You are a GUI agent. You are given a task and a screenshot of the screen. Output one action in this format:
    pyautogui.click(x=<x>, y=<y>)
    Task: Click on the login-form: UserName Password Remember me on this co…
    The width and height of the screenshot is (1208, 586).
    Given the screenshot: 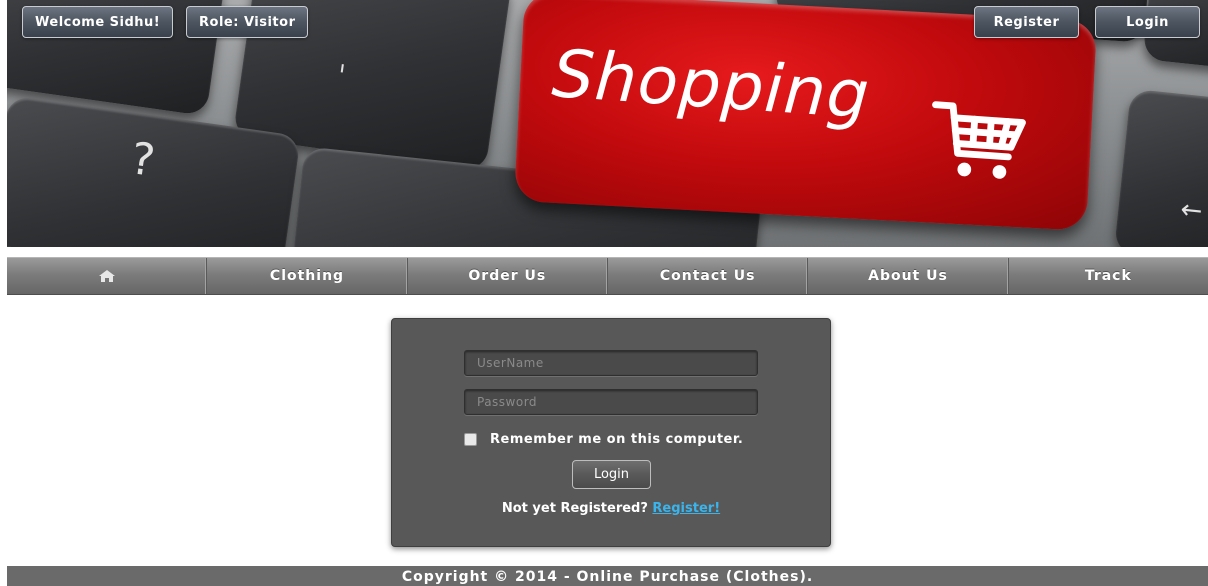 What is the action you would take?
    pyautogui.click(x=611, y=432)
    